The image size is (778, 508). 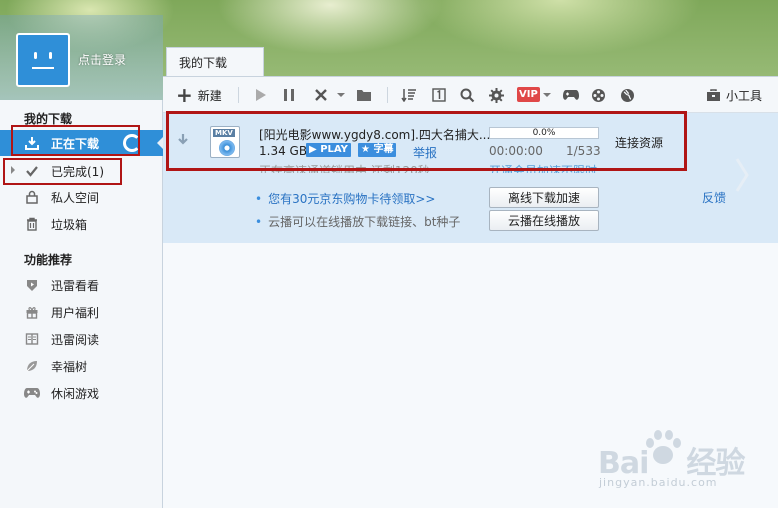 What do you see at coordinates (75, 197) in the screenshot?
I see `sidebar-item-label: 私人空间` at bounding box center [75, 197].